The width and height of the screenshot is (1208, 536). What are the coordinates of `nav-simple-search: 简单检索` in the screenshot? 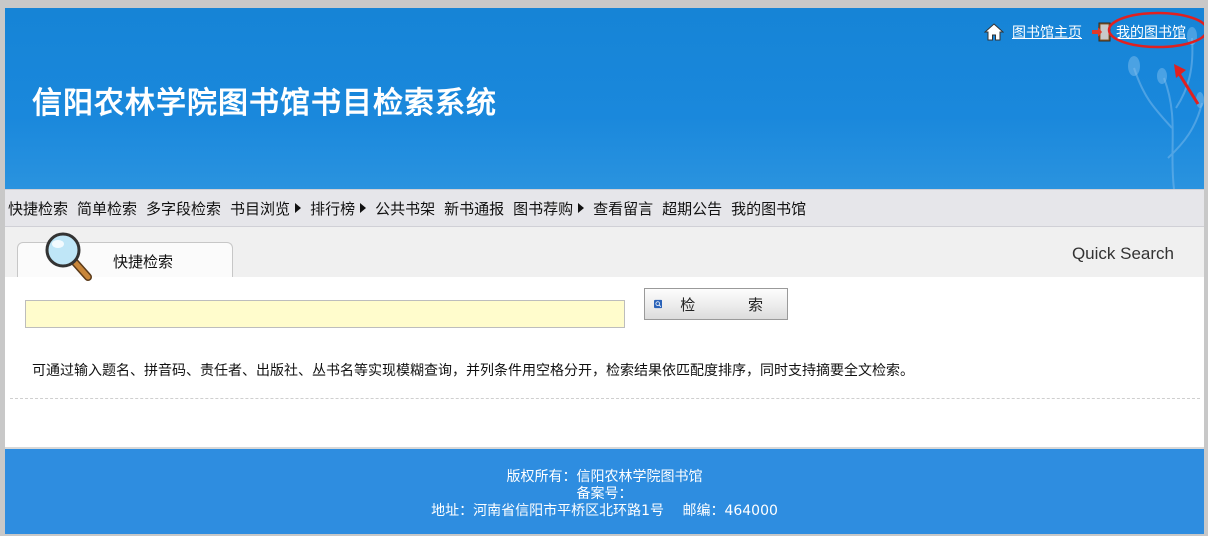 It's located at (107, 208).